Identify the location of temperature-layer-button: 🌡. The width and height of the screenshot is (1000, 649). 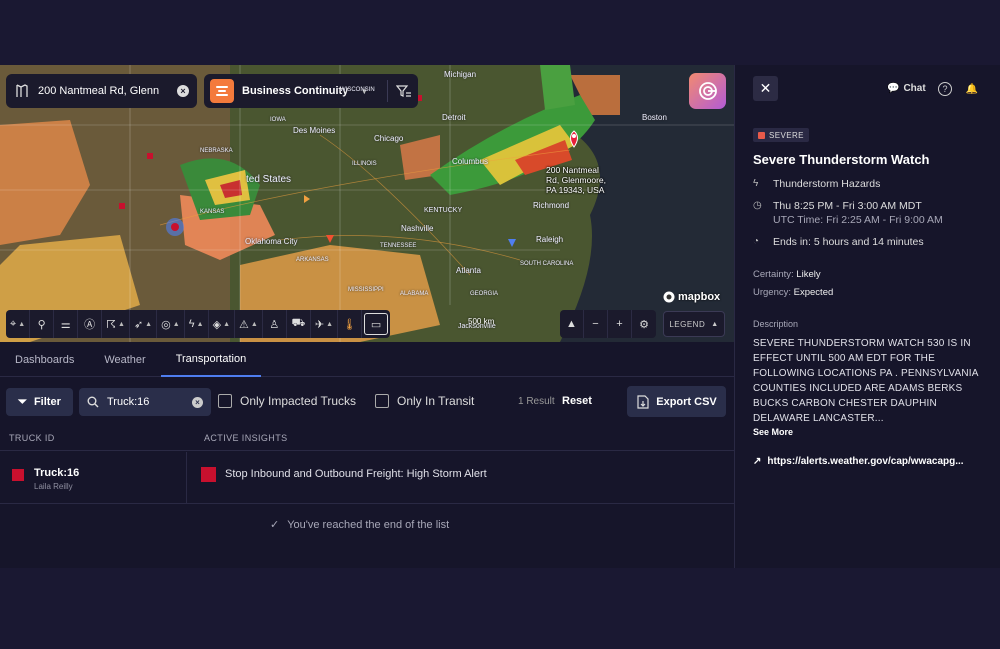
(350, 324).